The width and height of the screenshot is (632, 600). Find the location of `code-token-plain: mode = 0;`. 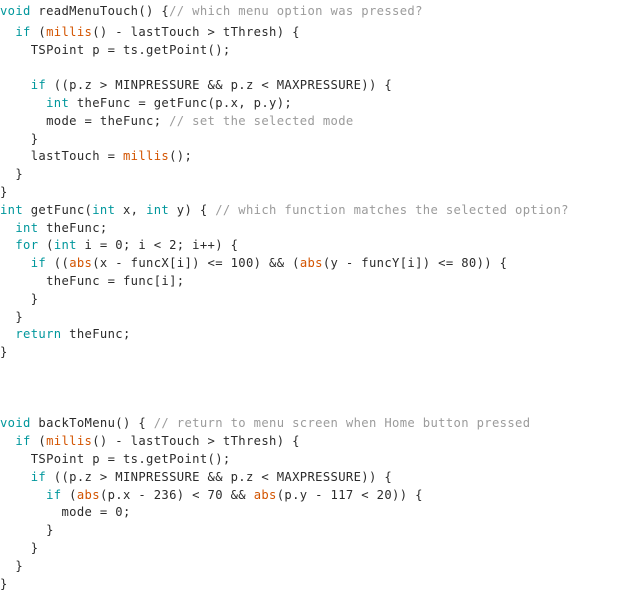

code-token-plain: mode = 0; is located at coordinates (65, 512).